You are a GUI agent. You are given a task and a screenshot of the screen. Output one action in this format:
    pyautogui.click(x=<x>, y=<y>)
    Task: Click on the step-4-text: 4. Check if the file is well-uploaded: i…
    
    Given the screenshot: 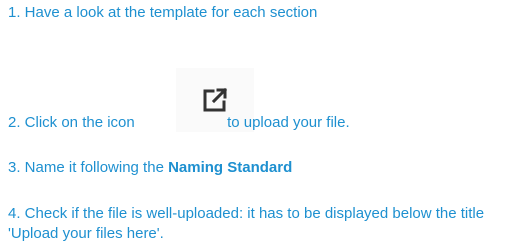 What is the action you would take?
    pyautogui.click(x=246, y=223)
    